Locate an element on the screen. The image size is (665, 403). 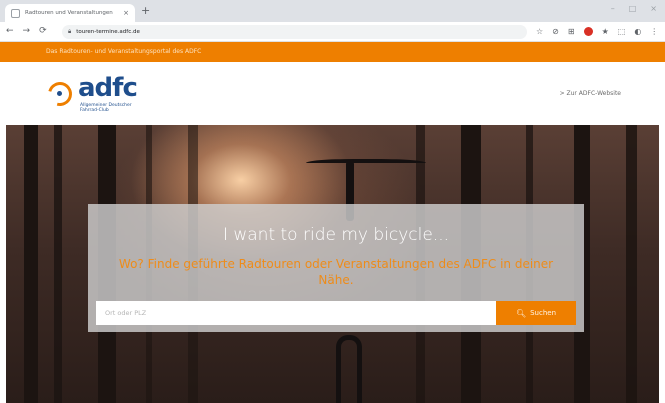
search-icon: 🔍︎ is located at coordinates (521, 313).